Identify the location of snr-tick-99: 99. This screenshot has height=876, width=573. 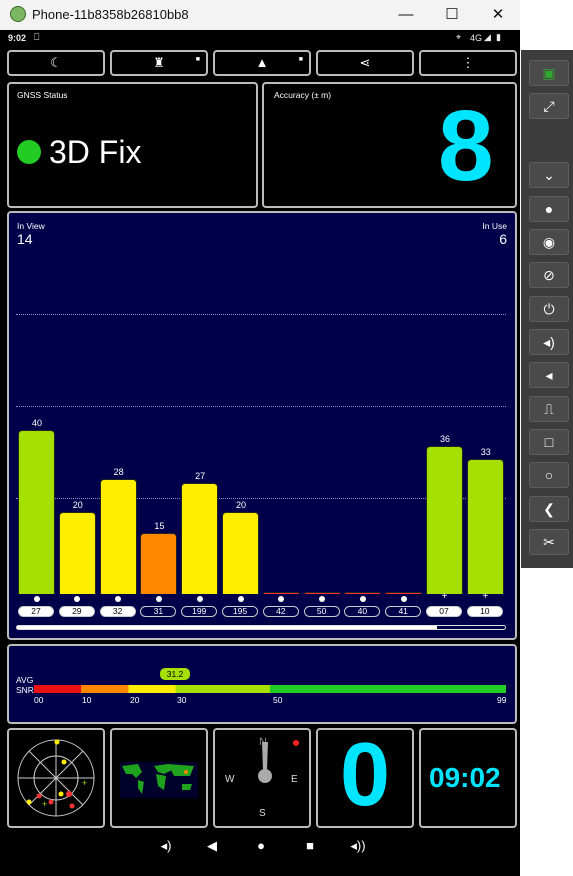
(502, 700).